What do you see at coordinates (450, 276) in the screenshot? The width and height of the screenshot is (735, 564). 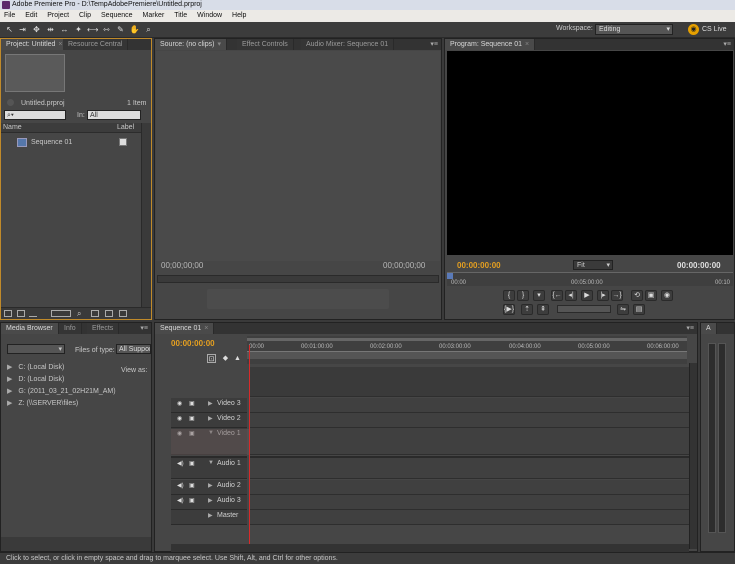 I see `playhead-marker-icon` at bounding box center [450, 276].